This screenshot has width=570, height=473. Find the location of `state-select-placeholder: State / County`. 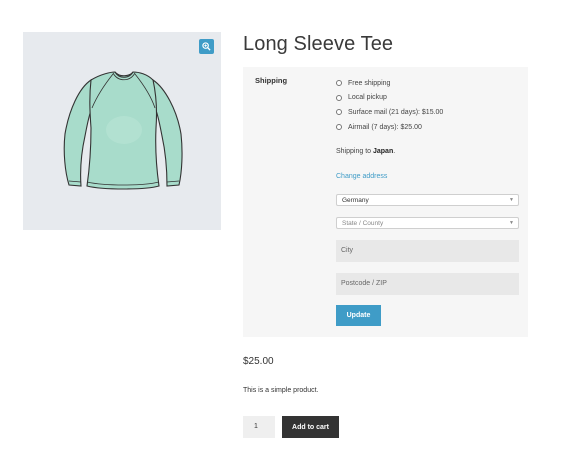

state-select-placeholder: State / County is located at coordinates (363, 223).